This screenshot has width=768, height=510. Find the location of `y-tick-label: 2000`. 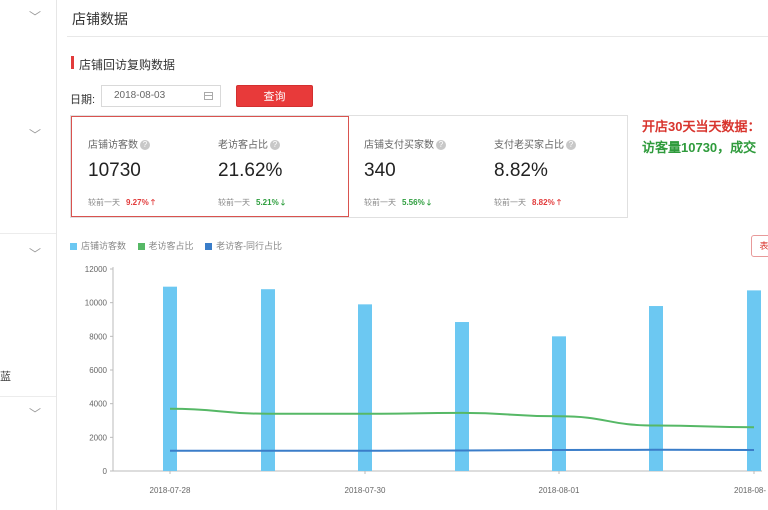

y-tick-label: 2000 is located at coordinates (98, 437).